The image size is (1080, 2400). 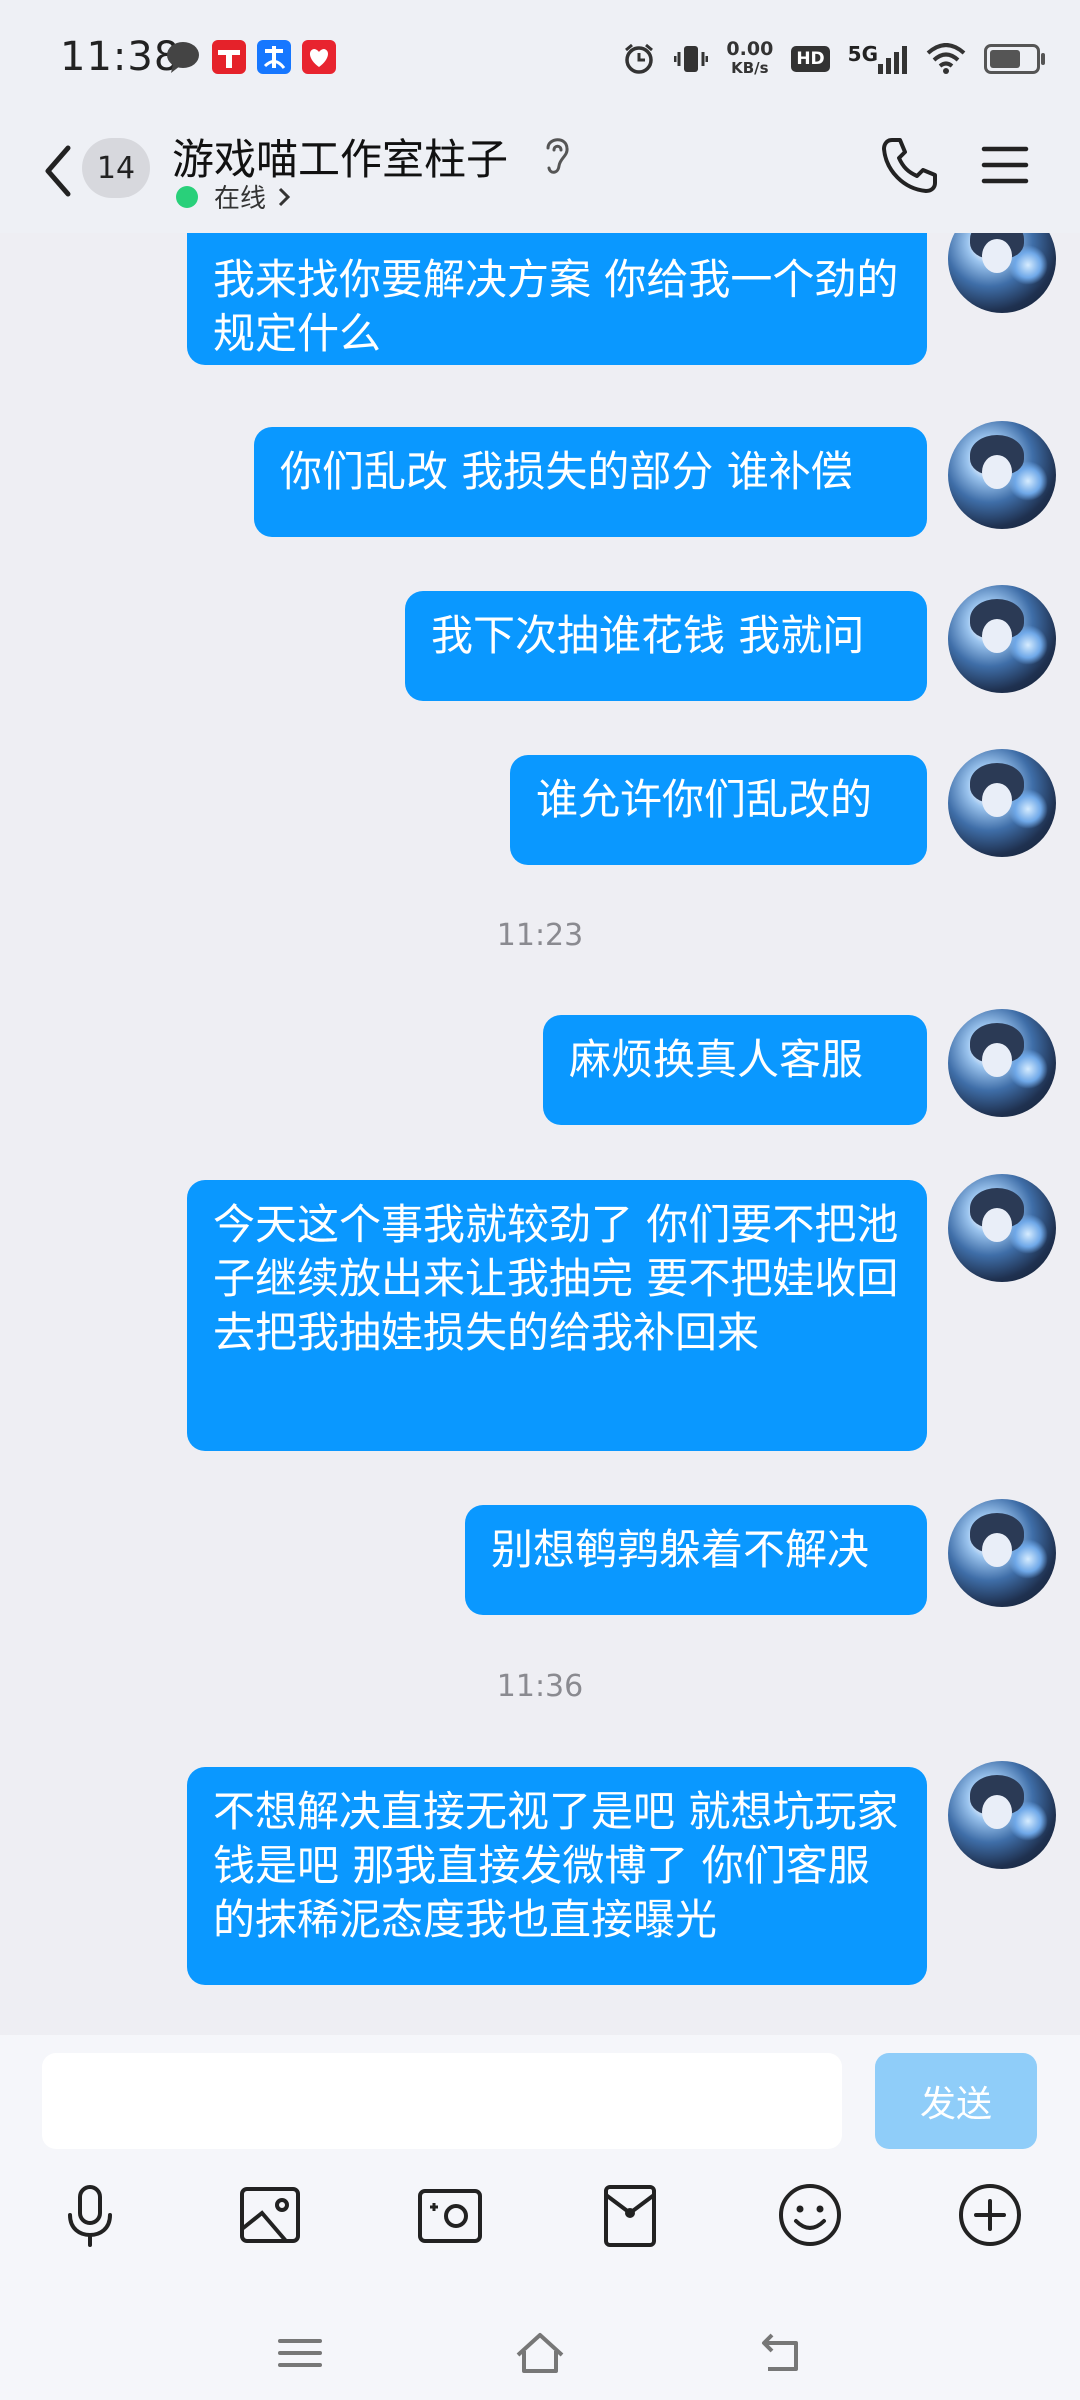 What do you see at coordinates (270, 2215) in the screenshot?
I see `image-icon` at bounding box center [270, 2215].